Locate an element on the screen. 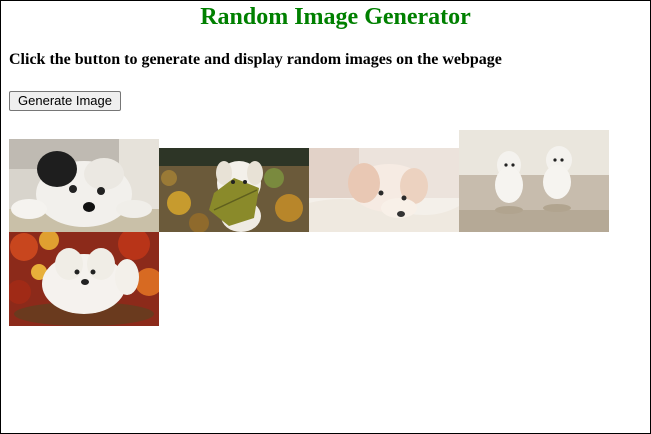 This screenshot has width=651, height=434. generate-image-button: Generate Image is located at coordinates (65, 101).